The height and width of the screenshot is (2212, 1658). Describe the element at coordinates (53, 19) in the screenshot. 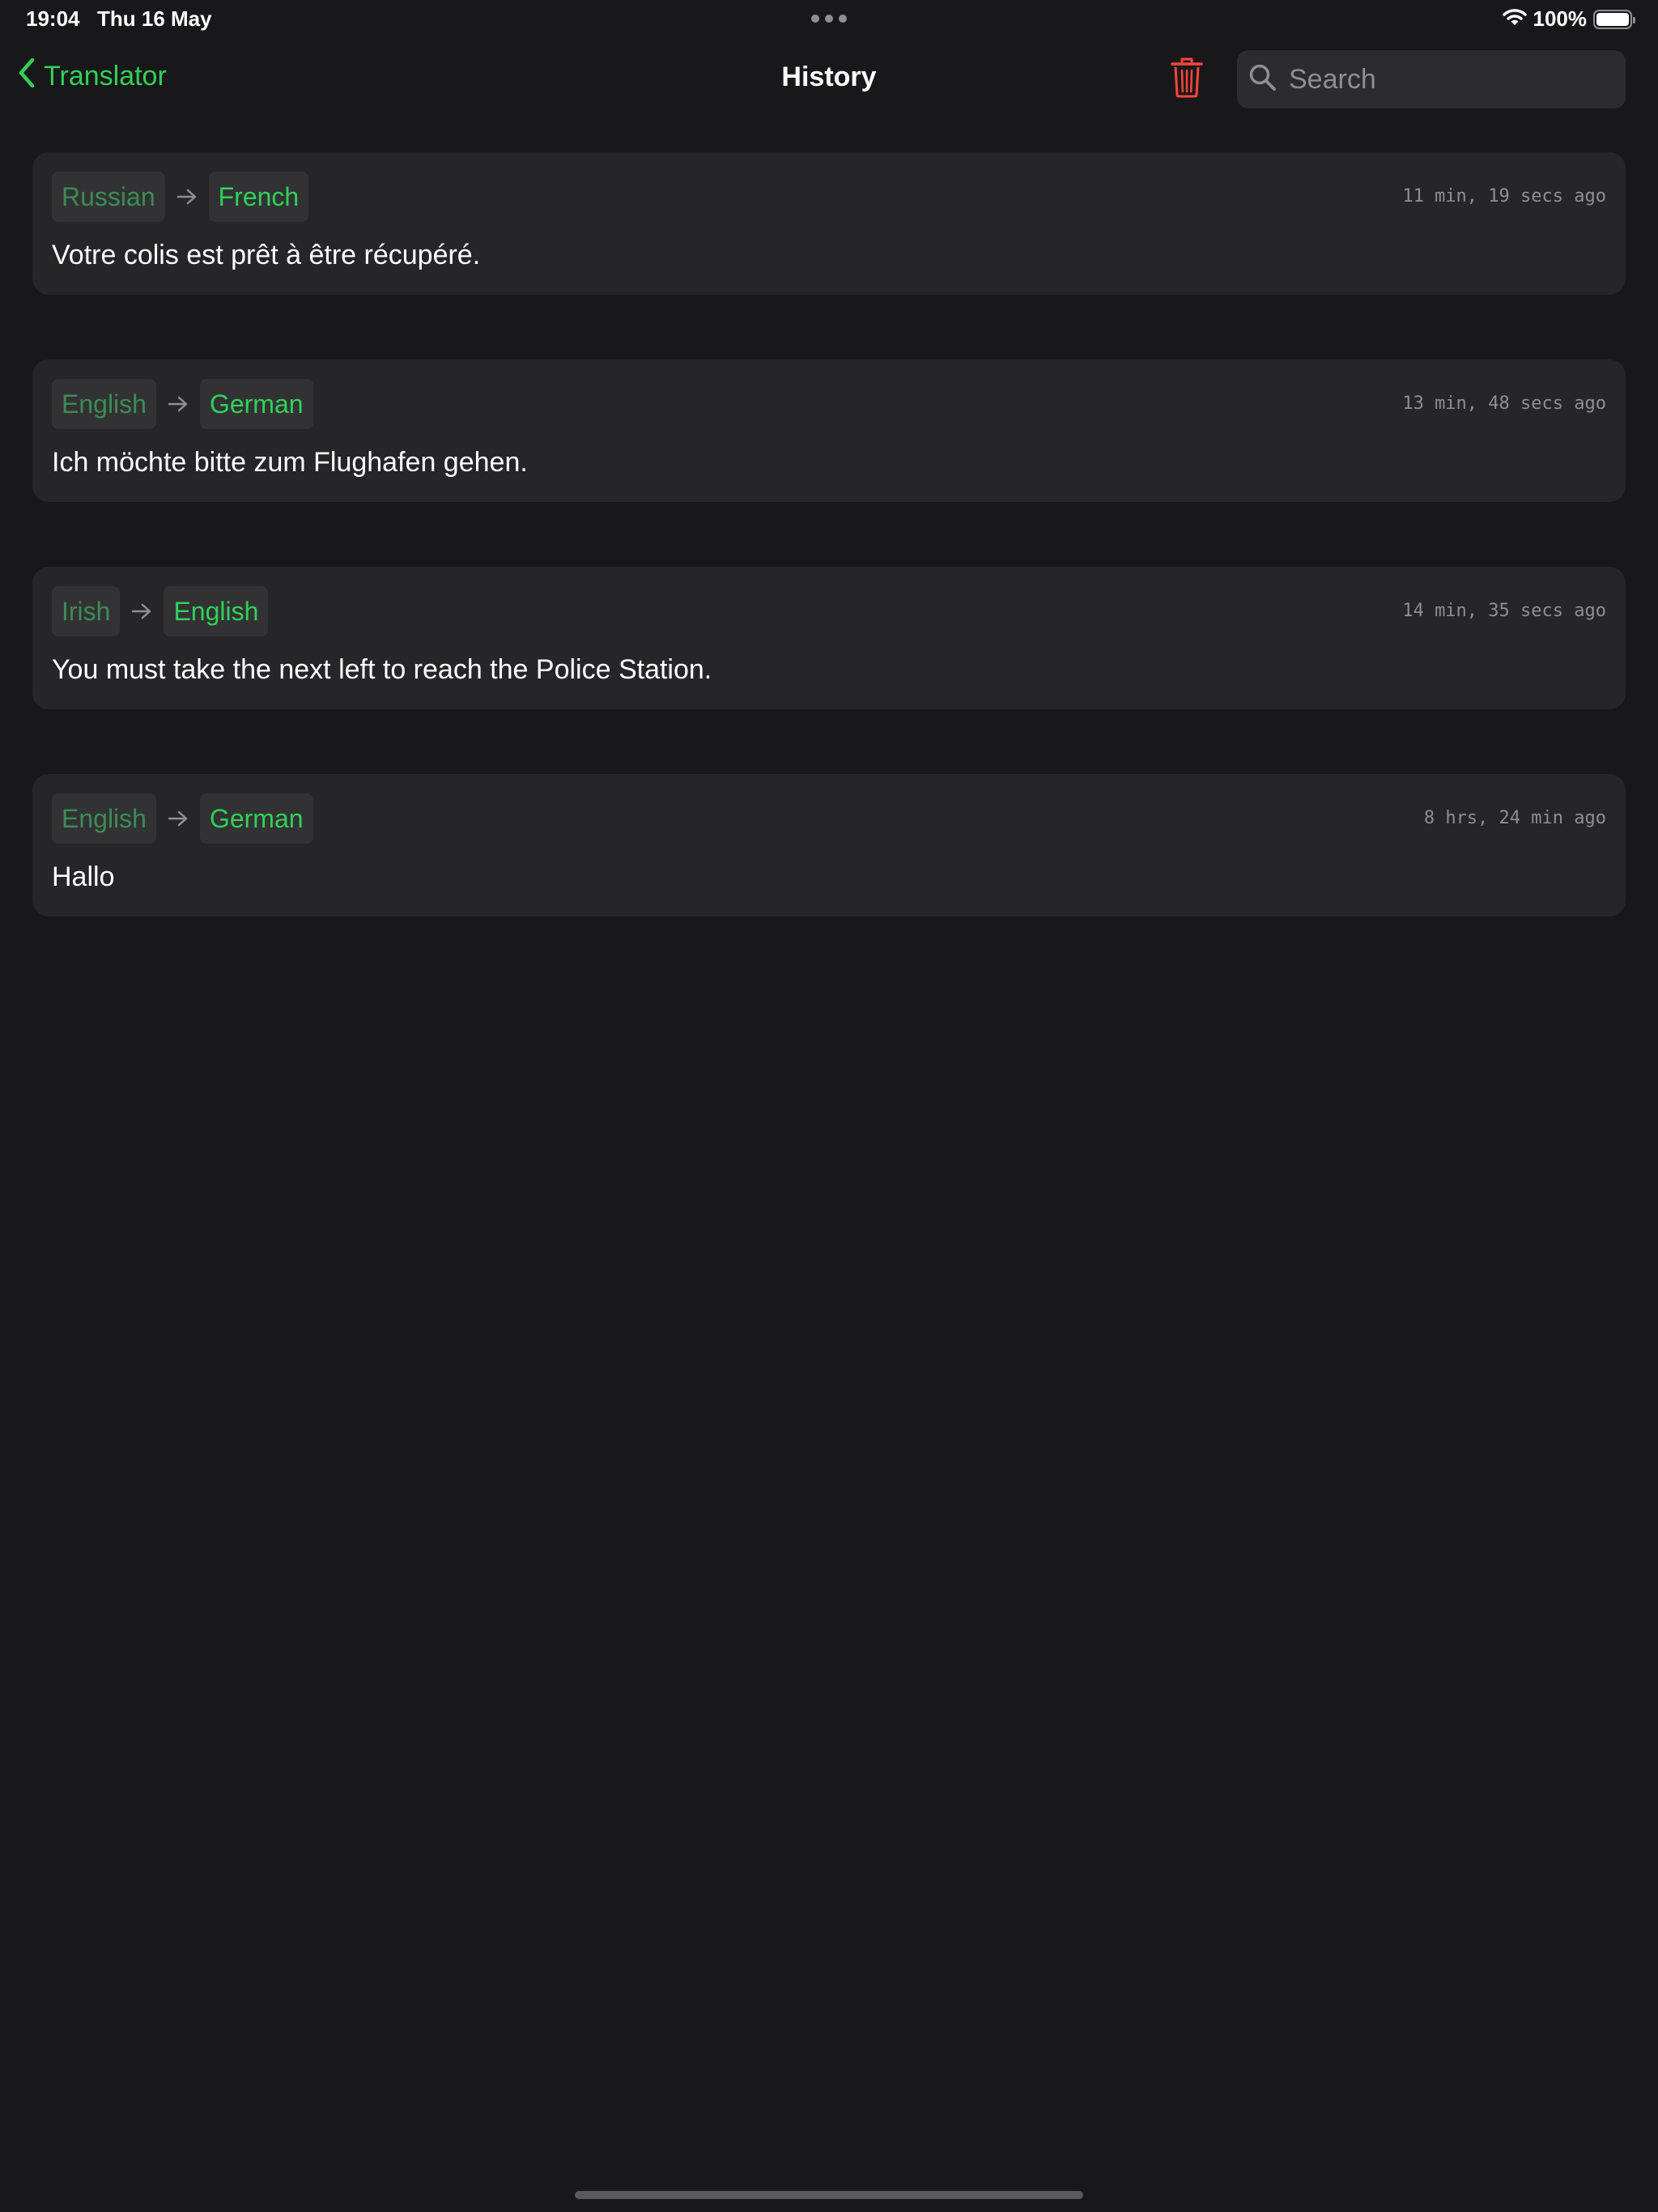

I see `status-time: 19:04` at that location.